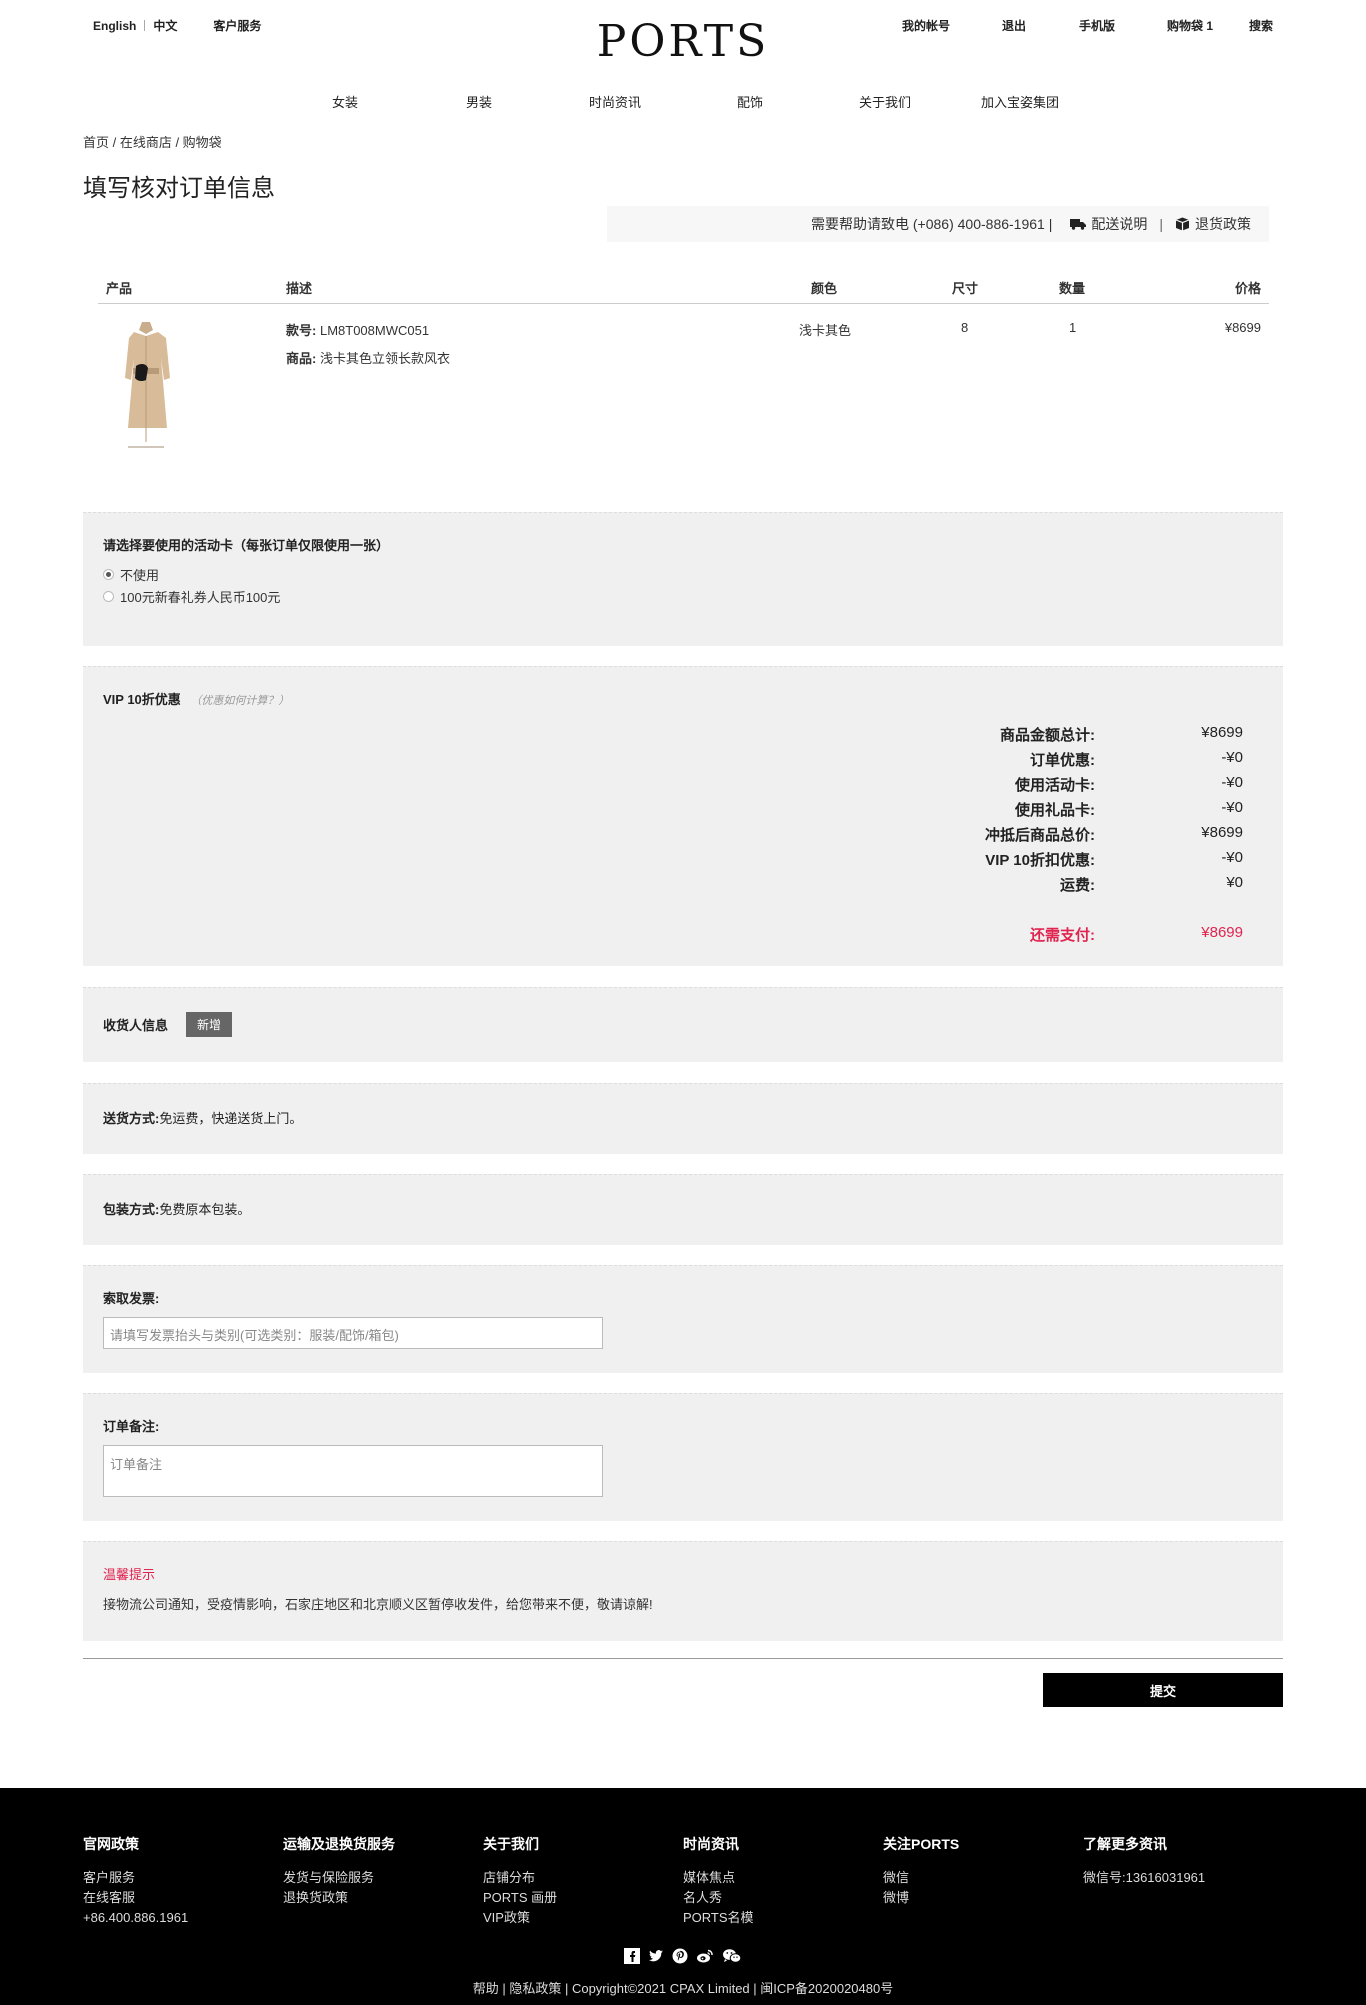 This screenshot has height=2005, width=1366. What do you see at coordinates (353, 1471) in the screenshot?
I see `remarks-textarea: 订单备注` at bounding box center [353, 1471].